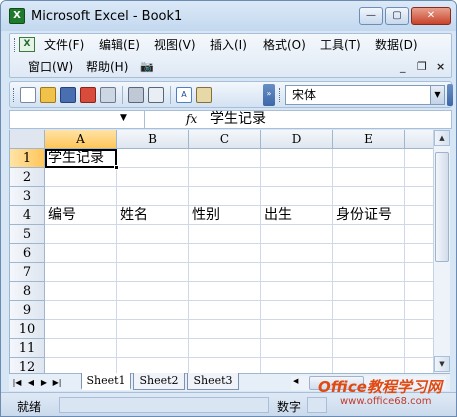  I want to click on last-sheet-icon: ▶|, so click(57, 382).